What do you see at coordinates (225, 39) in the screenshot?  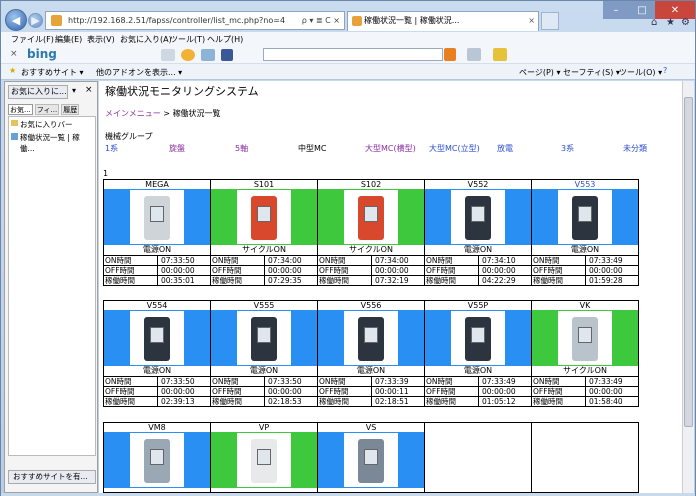 I see `menu-help: ヘルプ(H)` at bounding box center [225, 39].